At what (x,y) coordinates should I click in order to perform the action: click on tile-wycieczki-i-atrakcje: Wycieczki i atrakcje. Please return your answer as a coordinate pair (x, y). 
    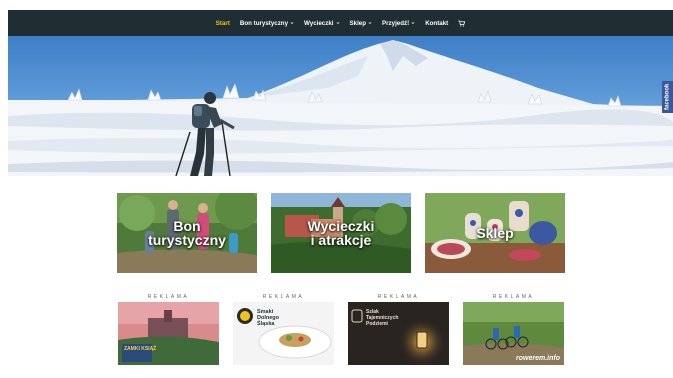
    Looking at the image, I should click on (341, 233).